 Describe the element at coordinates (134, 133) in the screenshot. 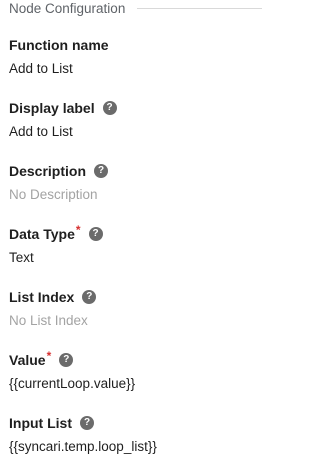

I see `display-label-value: Add to List` at that location.